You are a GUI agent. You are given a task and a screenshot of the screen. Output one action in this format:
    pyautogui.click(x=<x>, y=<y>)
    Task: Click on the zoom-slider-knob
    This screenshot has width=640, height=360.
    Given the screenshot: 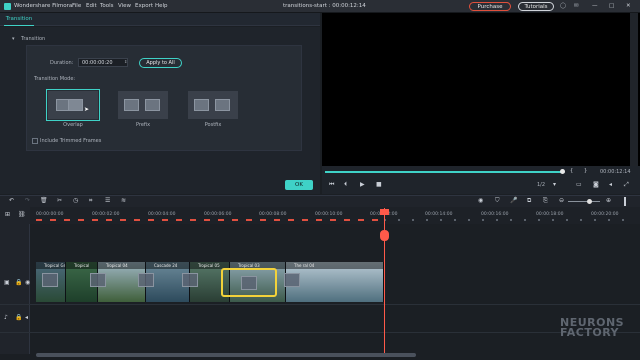 What is the action you would take?
    pyautogui.click(x=589, y=201)
    